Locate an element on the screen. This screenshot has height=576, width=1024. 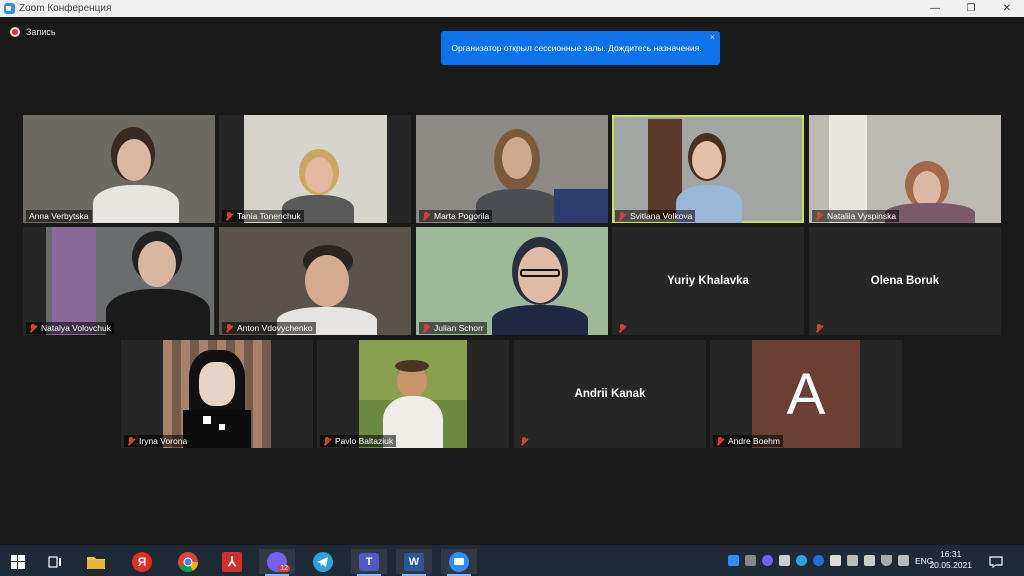
zoom-tray-icon is located at coordinates (733, 560).